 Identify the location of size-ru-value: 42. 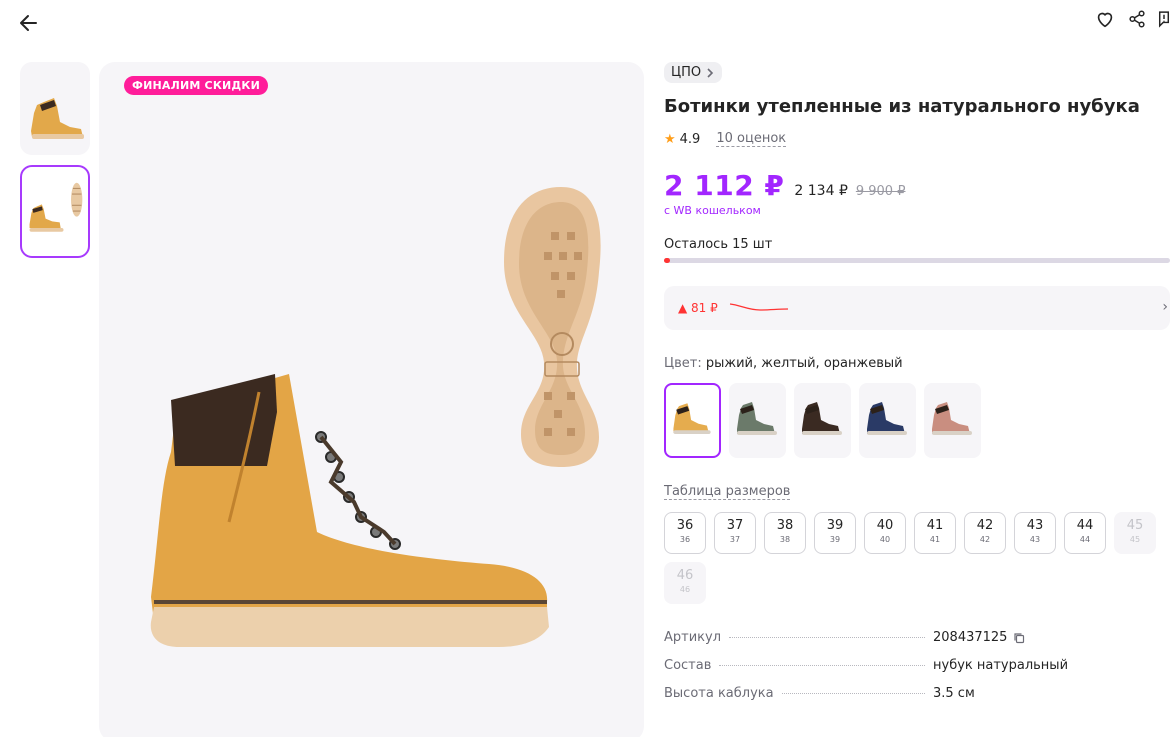
(985, 539).